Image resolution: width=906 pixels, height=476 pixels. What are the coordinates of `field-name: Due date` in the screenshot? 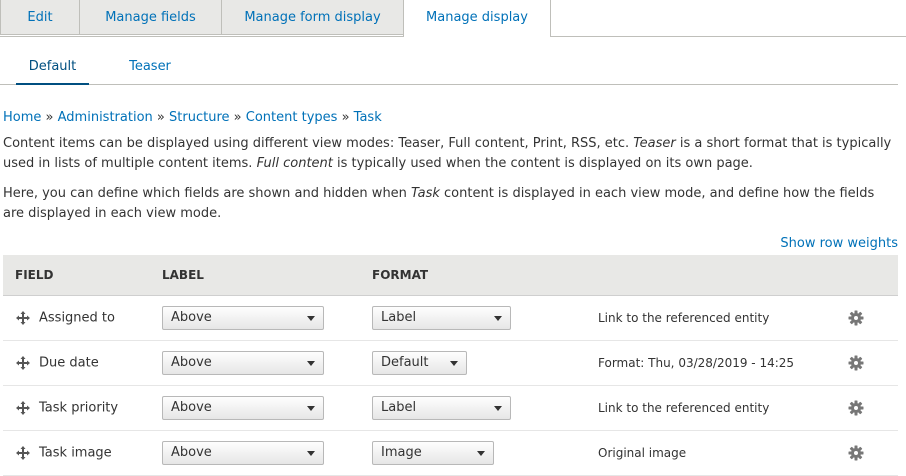 It's located at (69, 363).